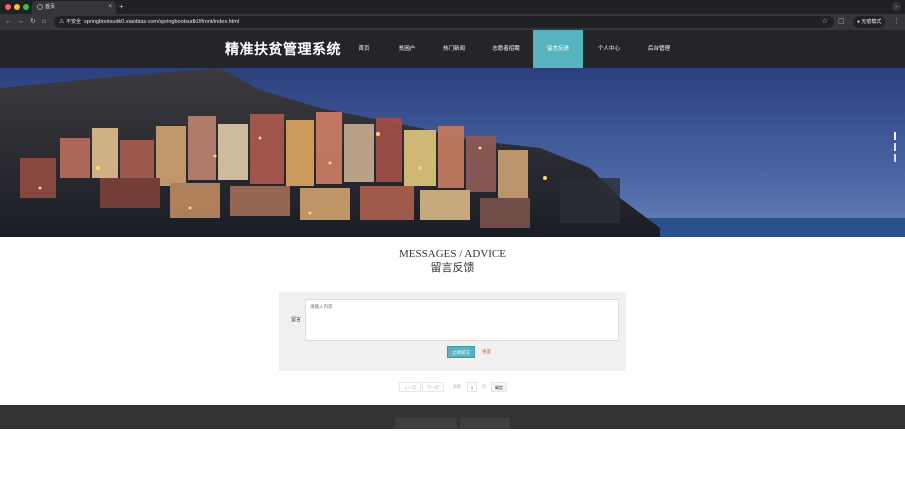  What do you see at coordinates (283, 49) in the screenshot?
I see `site-title: 精准扶贫管理系统` at bounding box center [283, 49].